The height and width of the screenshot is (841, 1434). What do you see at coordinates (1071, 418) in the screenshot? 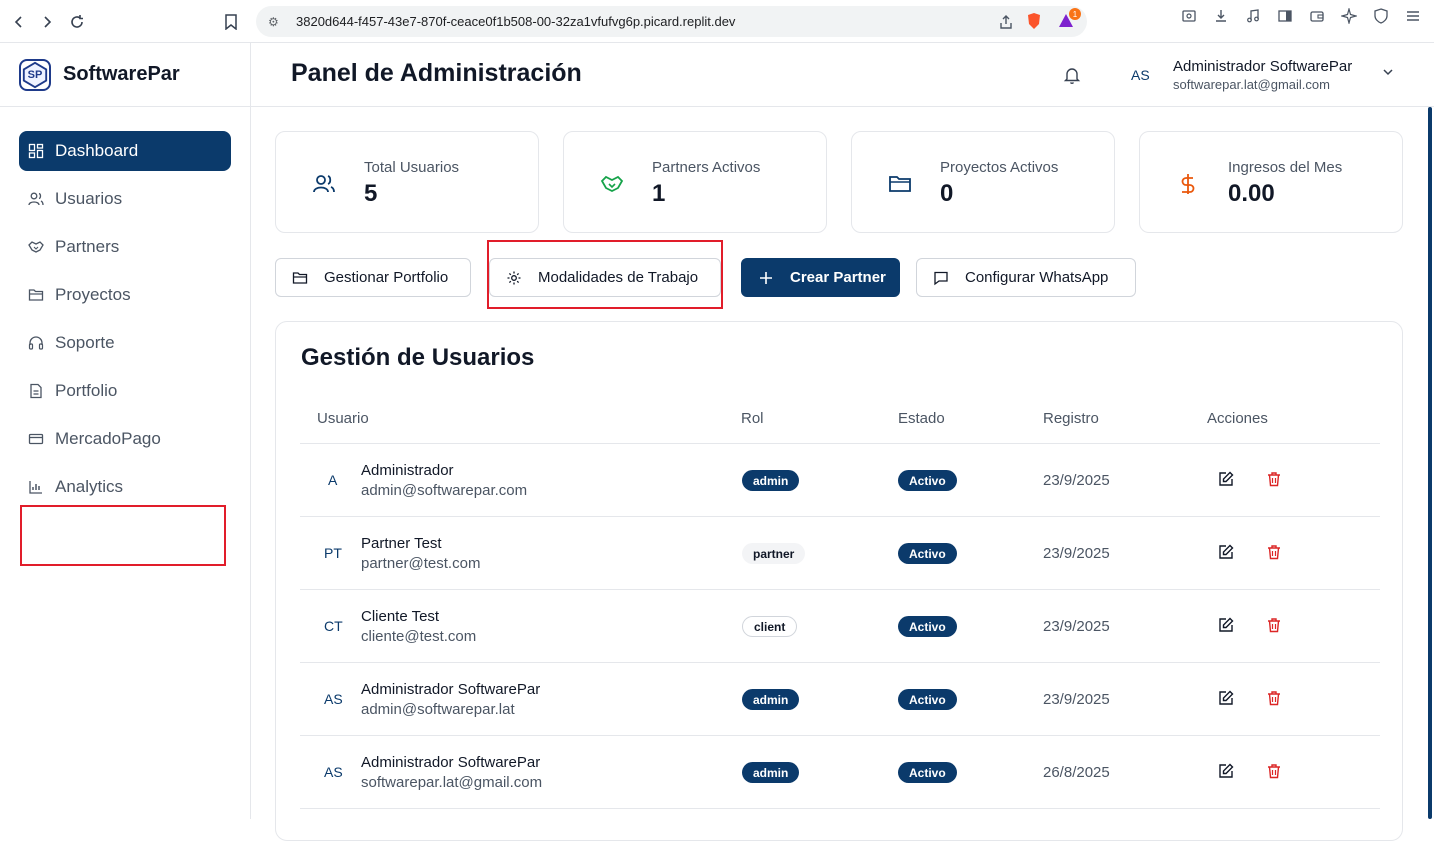
I see `column-header-registro: Registro` at bounding box center [1071, 418].